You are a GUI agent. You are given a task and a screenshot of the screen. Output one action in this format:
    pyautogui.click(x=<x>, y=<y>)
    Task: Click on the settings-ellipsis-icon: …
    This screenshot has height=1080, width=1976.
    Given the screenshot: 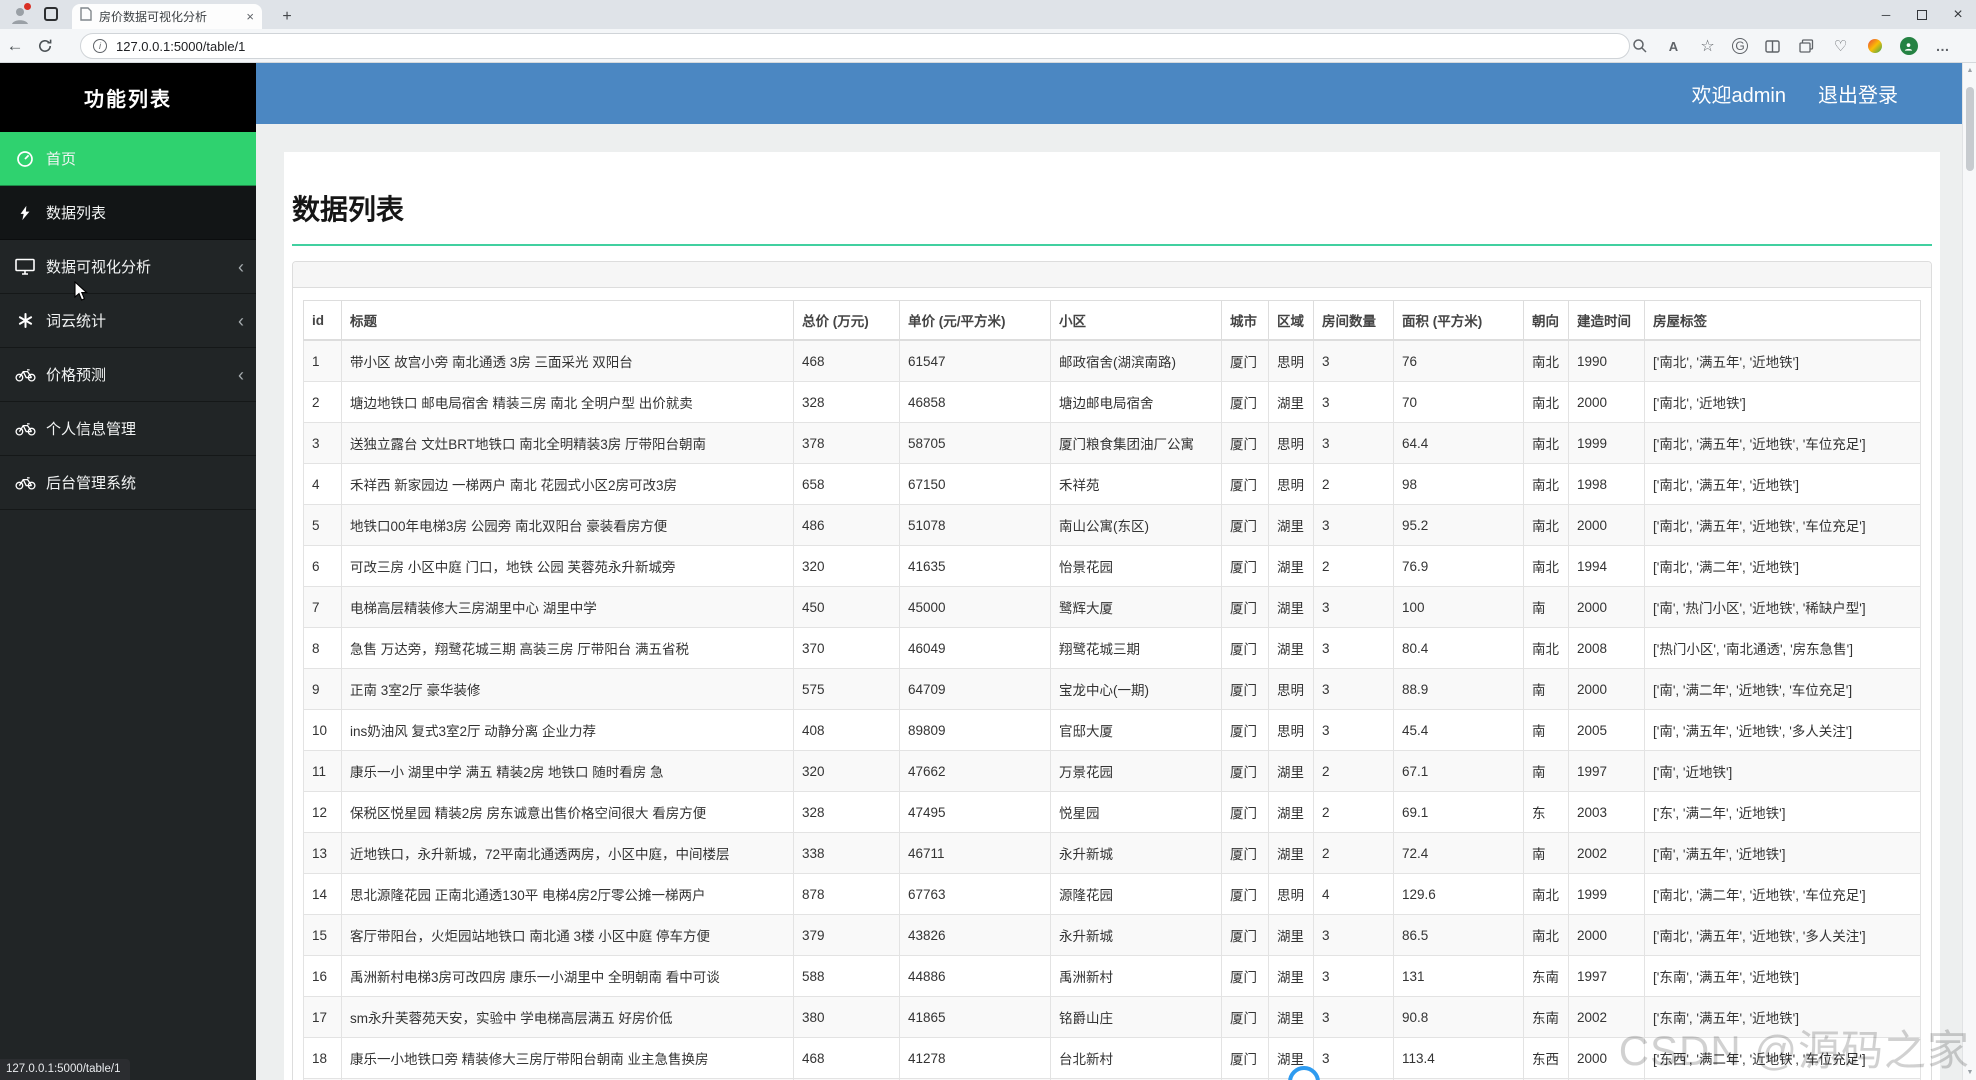 What is the action you would take?
    pyautogui.click(x=1942, y=46)
    